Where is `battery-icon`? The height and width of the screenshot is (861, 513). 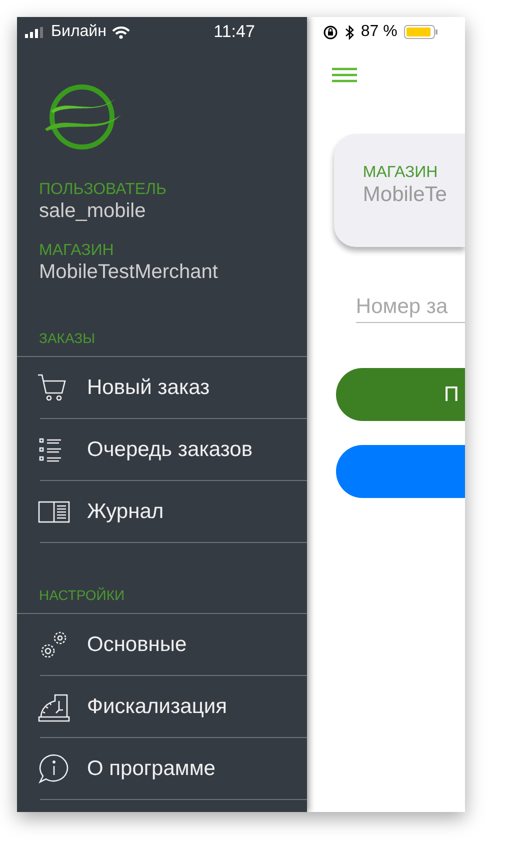 battery-icon is located at coordinates (421, 32).